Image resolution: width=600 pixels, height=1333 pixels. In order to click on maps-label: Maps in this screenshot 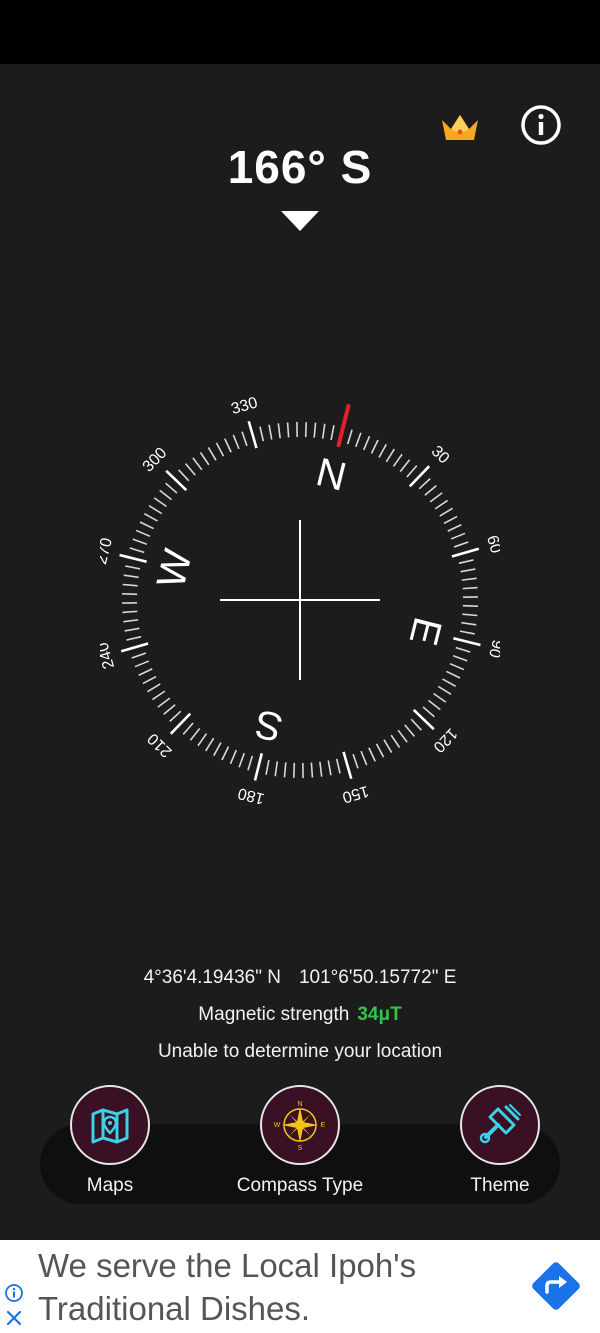, I will do `click(110, 1185)`.